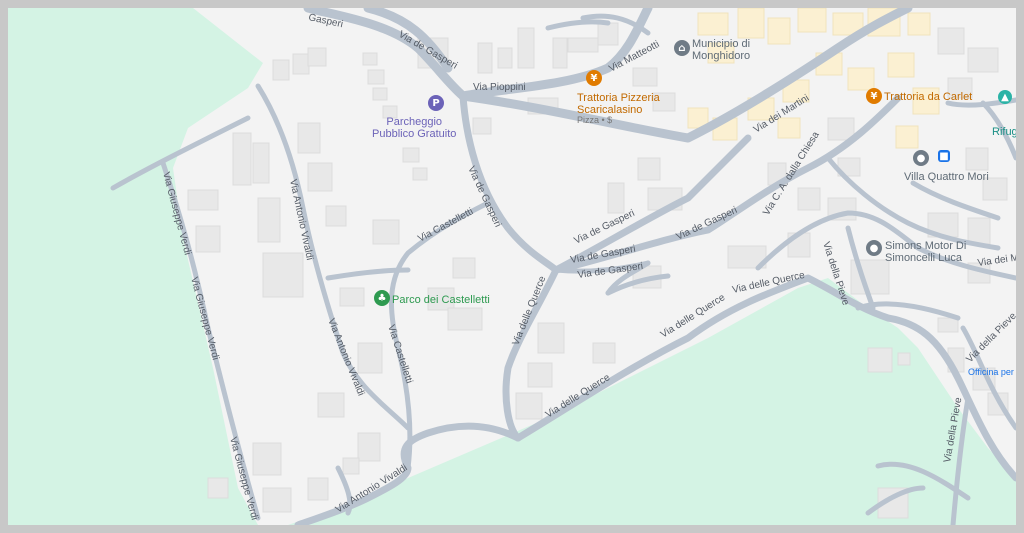 The width and height of the screenshot is (1024, 533). What do you see at coordinates (707, 224) in the screenshot?
I see `street-label-de-gasperi-5: Via de Gasperi` at bounding box center [707, 224].